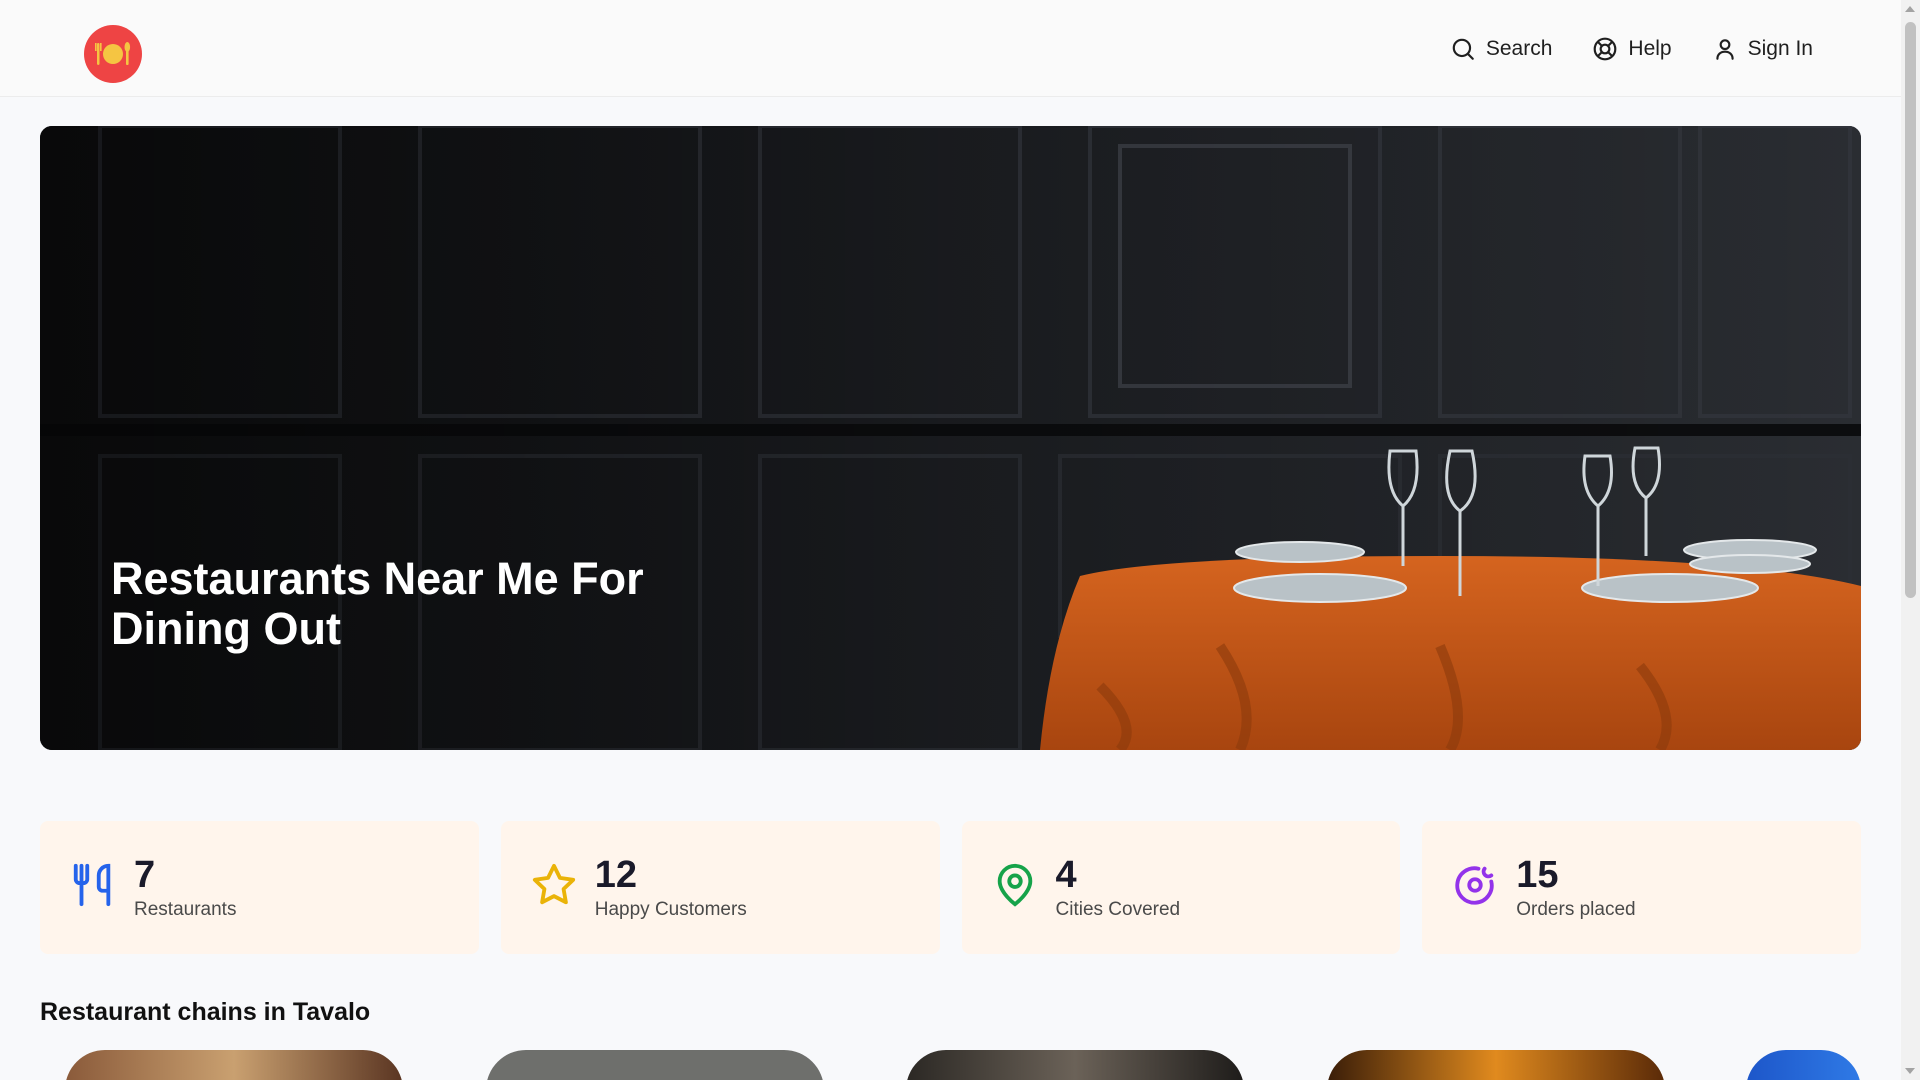 The width and height of the screenshot is (1920, 1080). I want to click on scroll-up-arrow, so click(1910, 9).